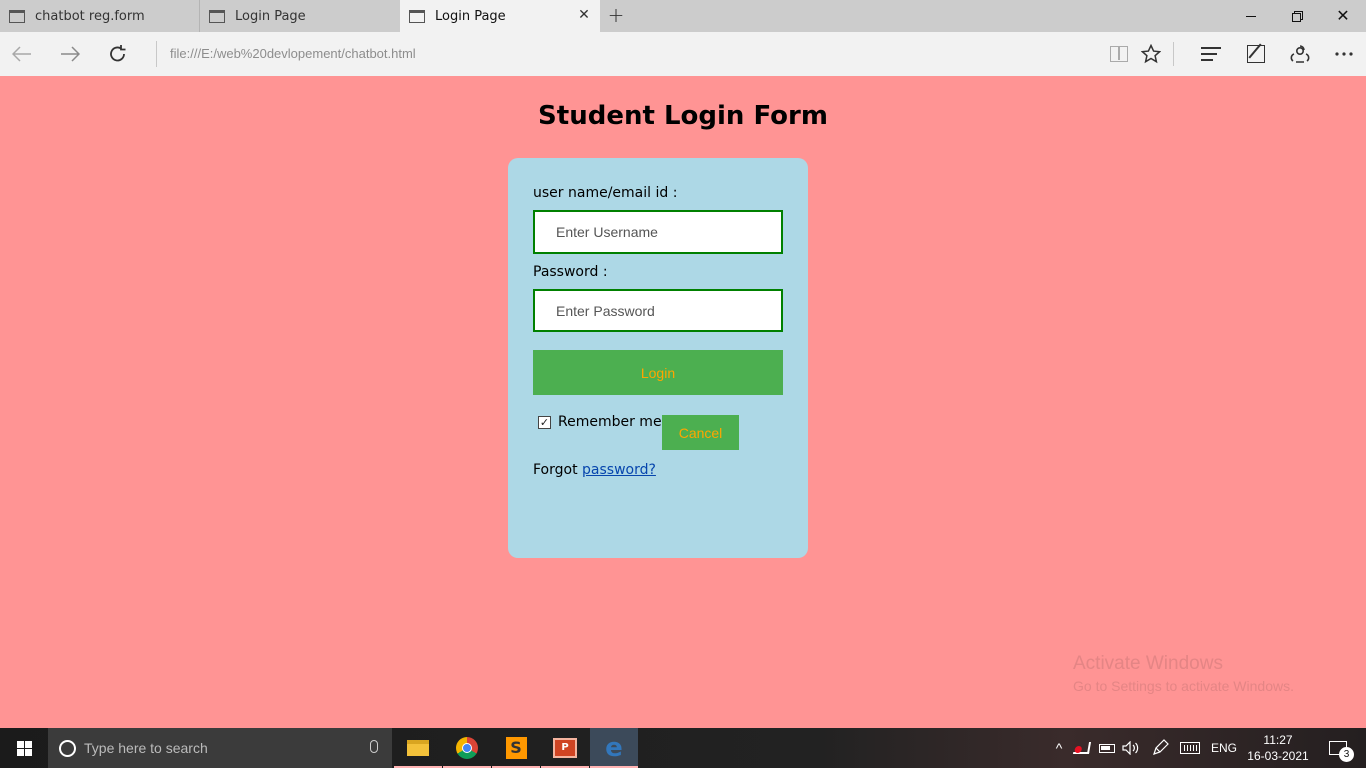 Image resolution: width=1366 pixels, height=768 pixels. Describe the element at coordinates (90, 16) in the screenshot. I see `tab-label: chatbot reg.form` at that location.